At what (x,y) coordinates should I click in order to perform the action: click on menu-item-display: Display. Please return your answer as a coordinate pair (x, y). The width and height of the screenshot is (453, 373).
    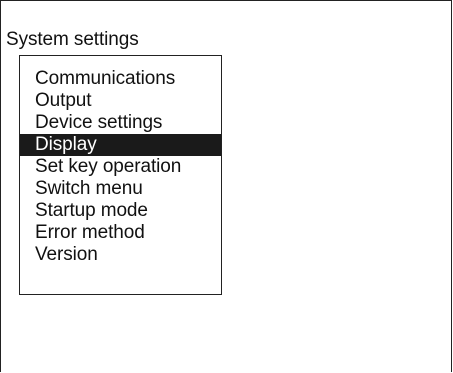
    Looking at the image, I should click on (120, 145).